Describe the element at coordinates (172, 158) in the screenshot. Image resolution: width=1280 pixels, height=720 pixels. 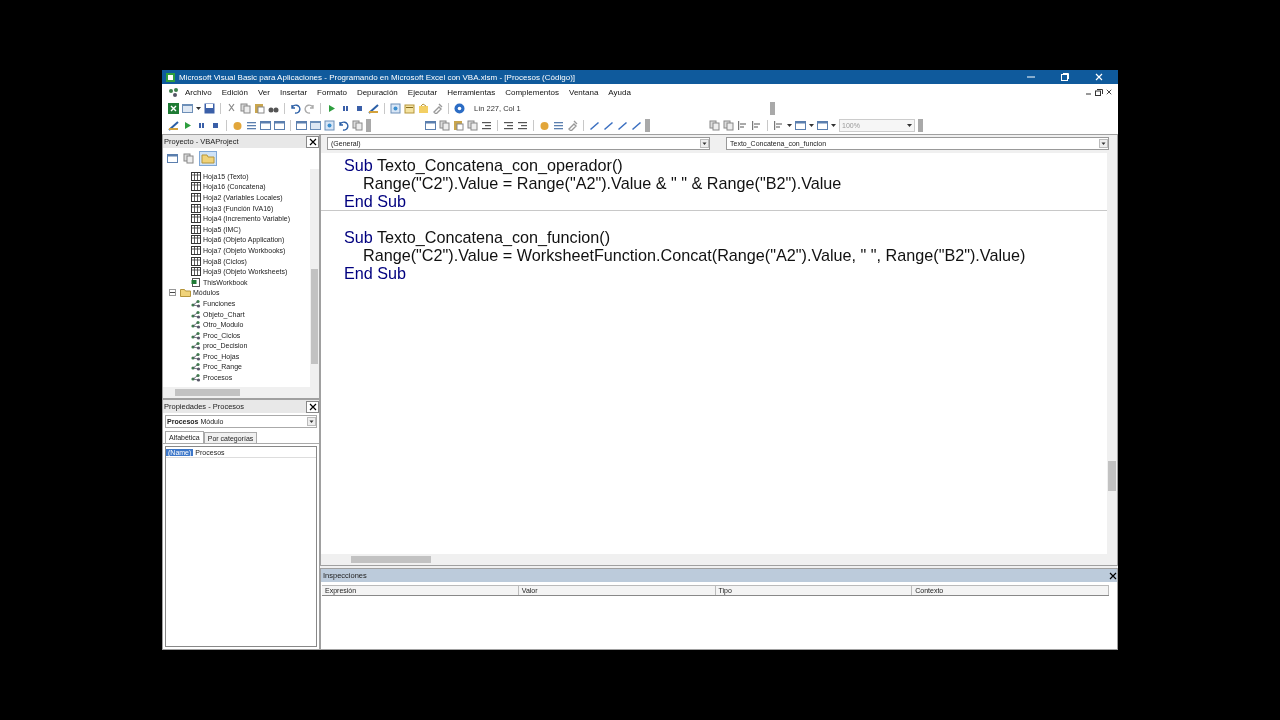
I see `view-code-icon` at that location.